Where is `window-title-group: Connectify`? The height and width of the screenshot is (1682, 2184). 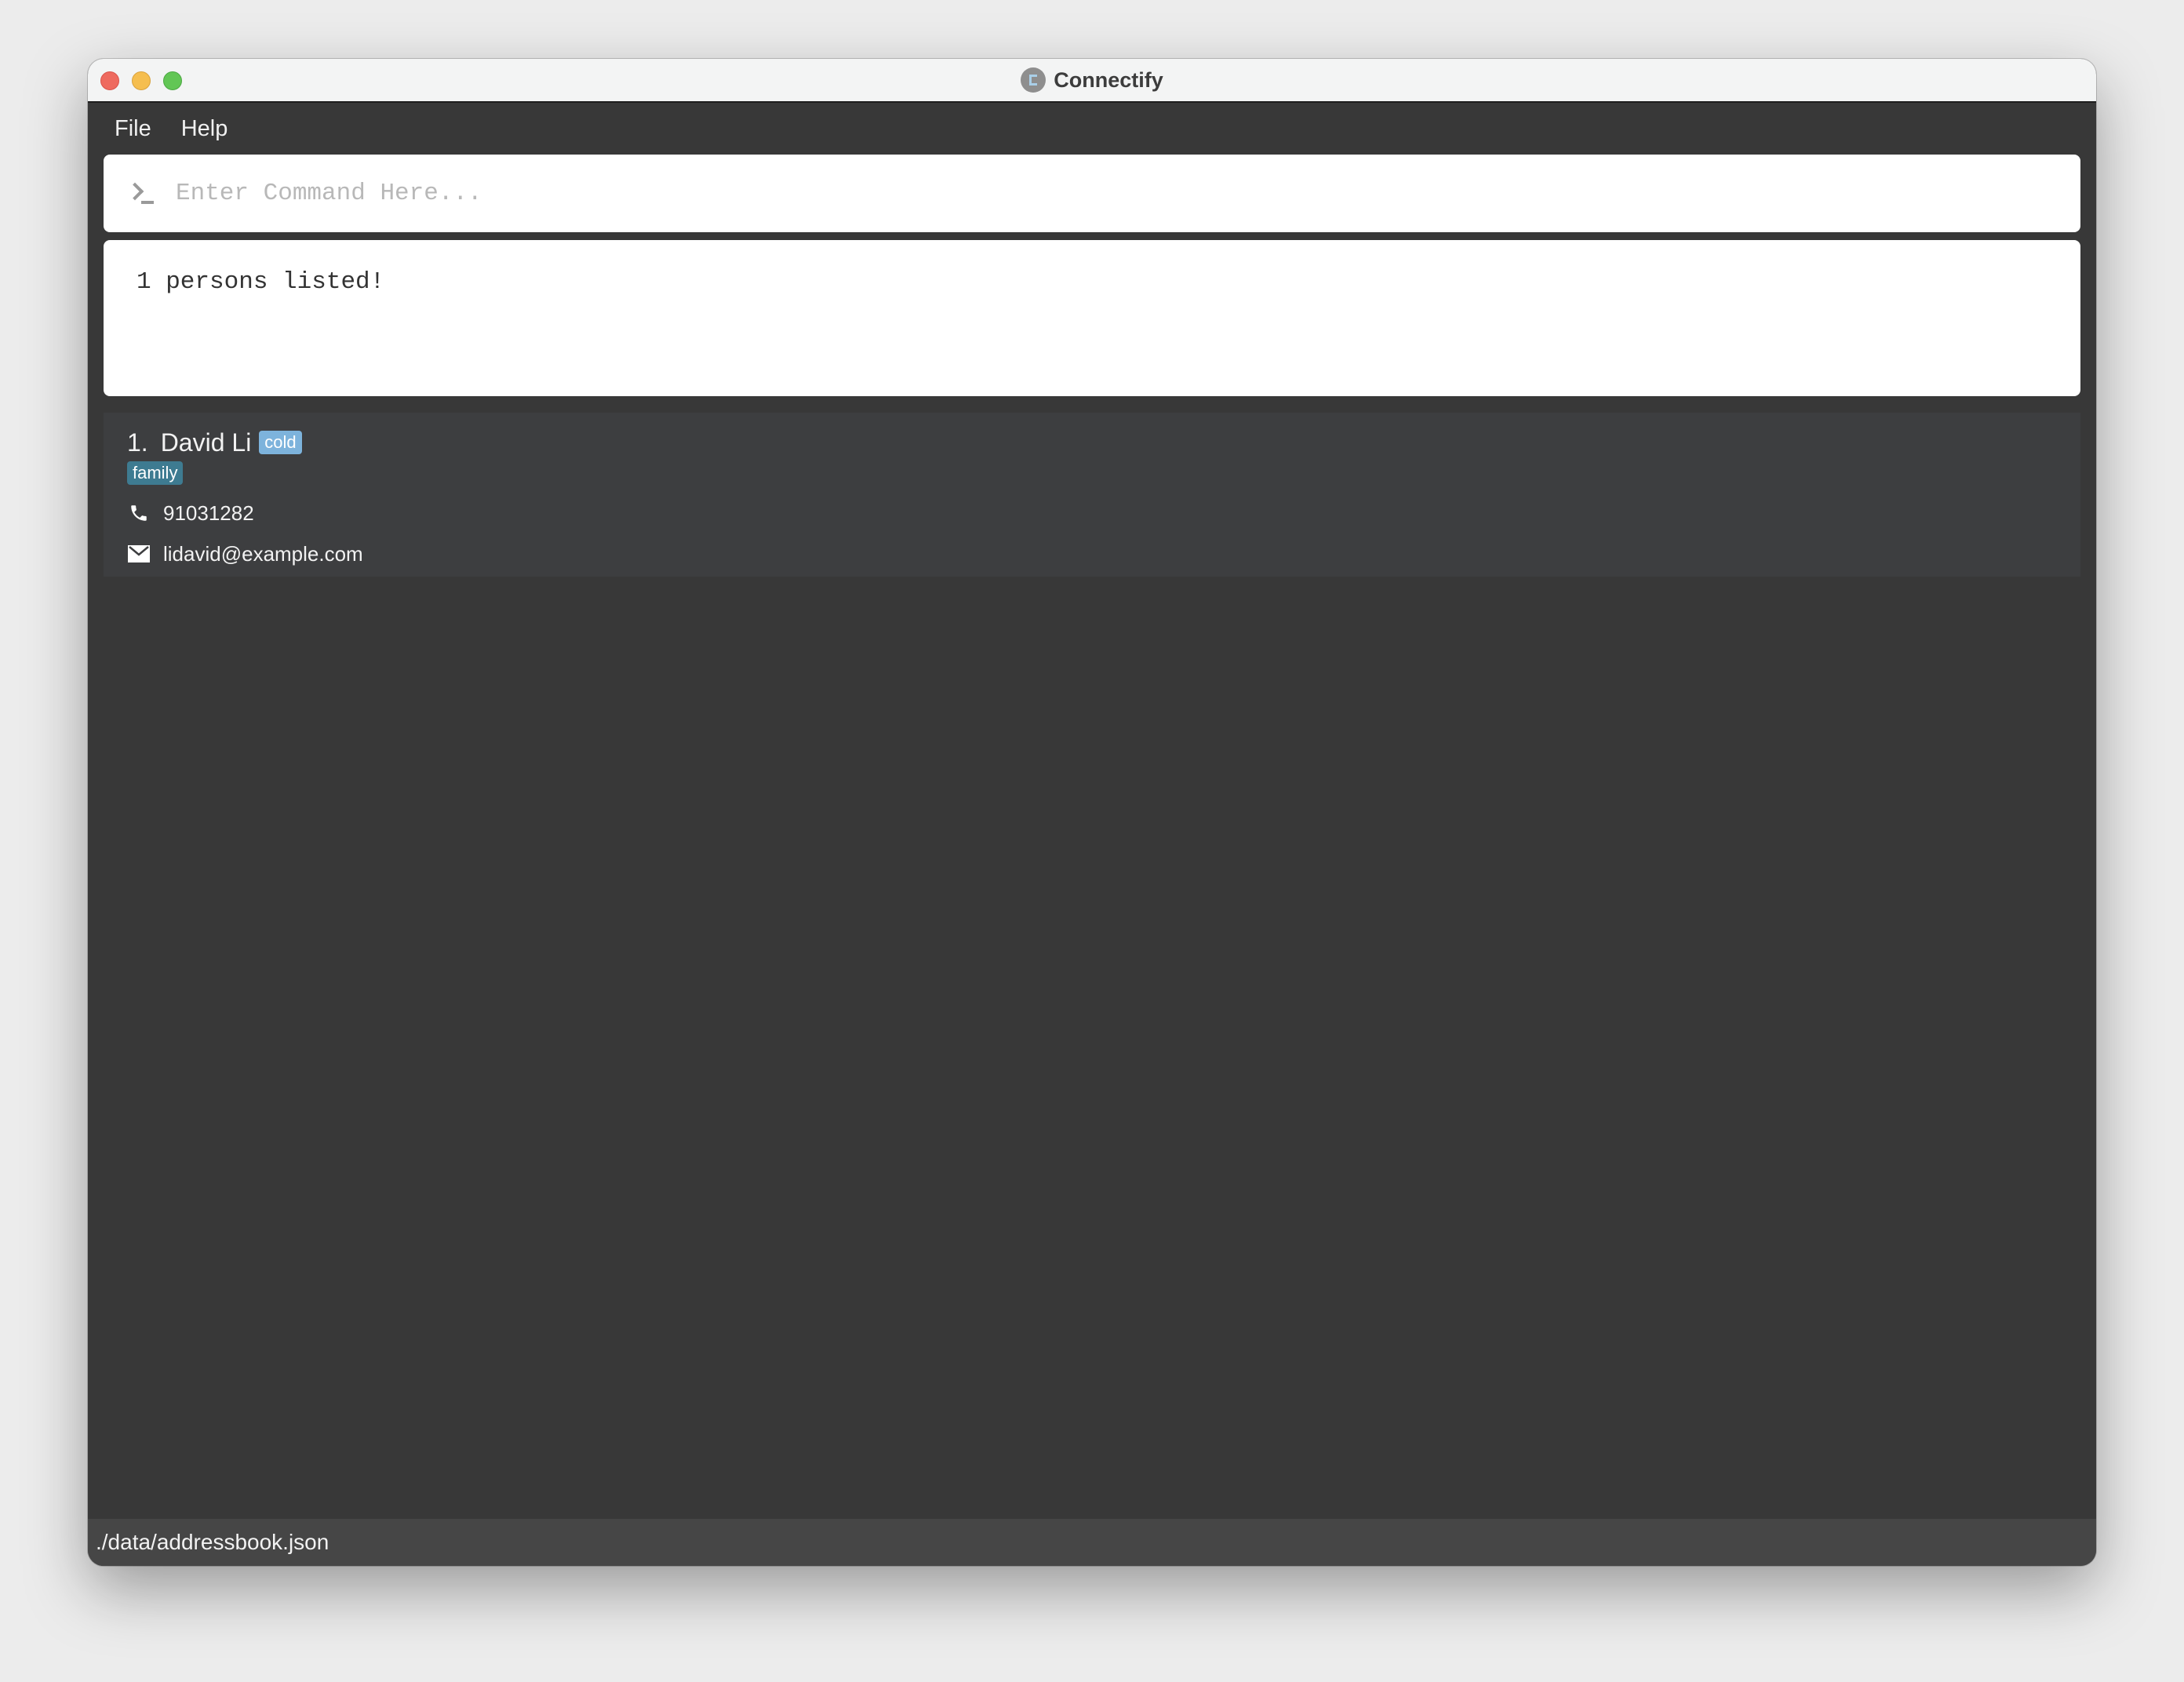 window-title-group: Connectify is located at coordinates (1092, 80).